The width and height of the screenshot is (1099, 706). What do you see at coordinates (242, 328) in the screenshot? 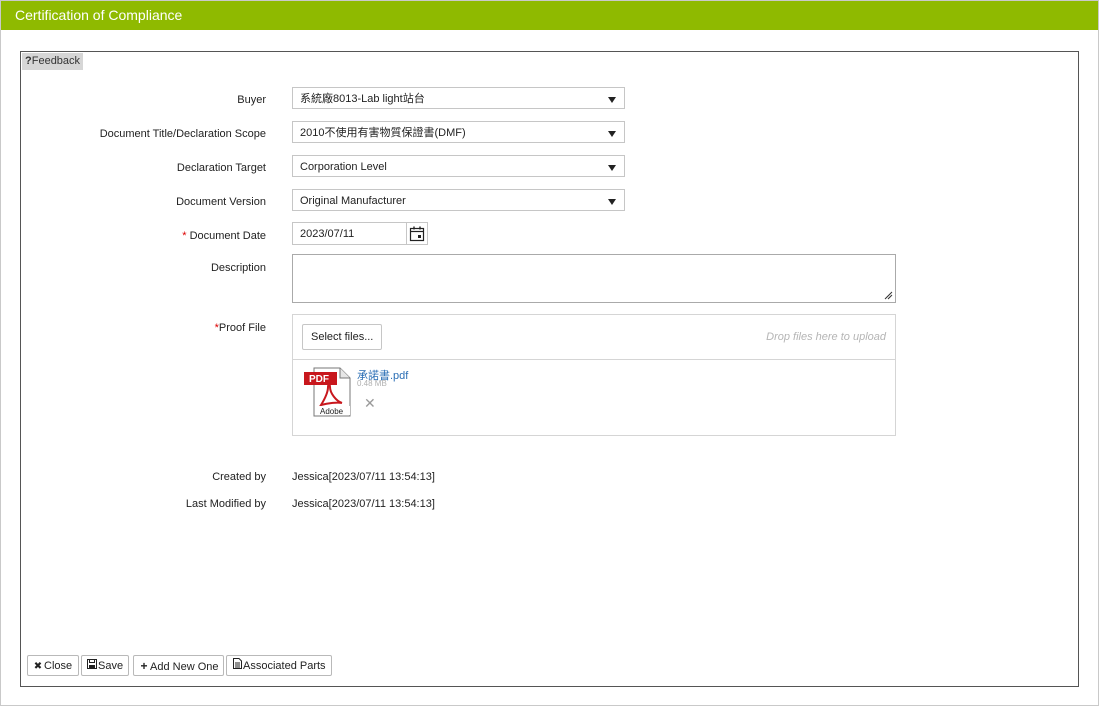
I see `proof-file-label-text: Proof File` at bounding box center [242, 328].